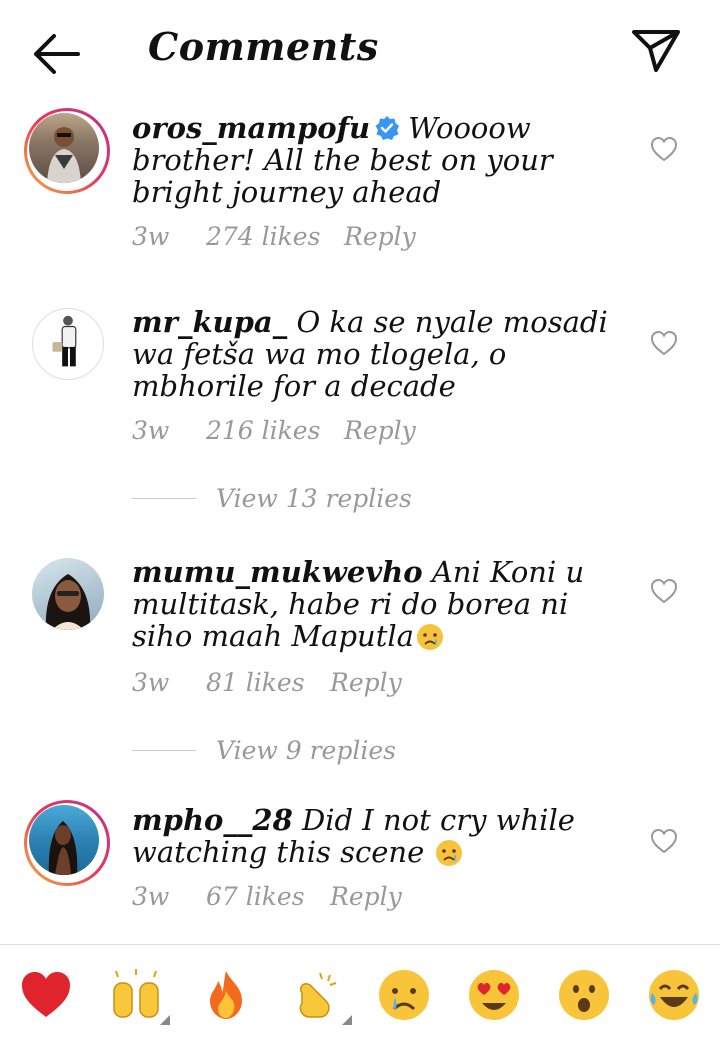 The image size is (720, 1043). I want to click on verified-badge-icon, so click(387, 128).